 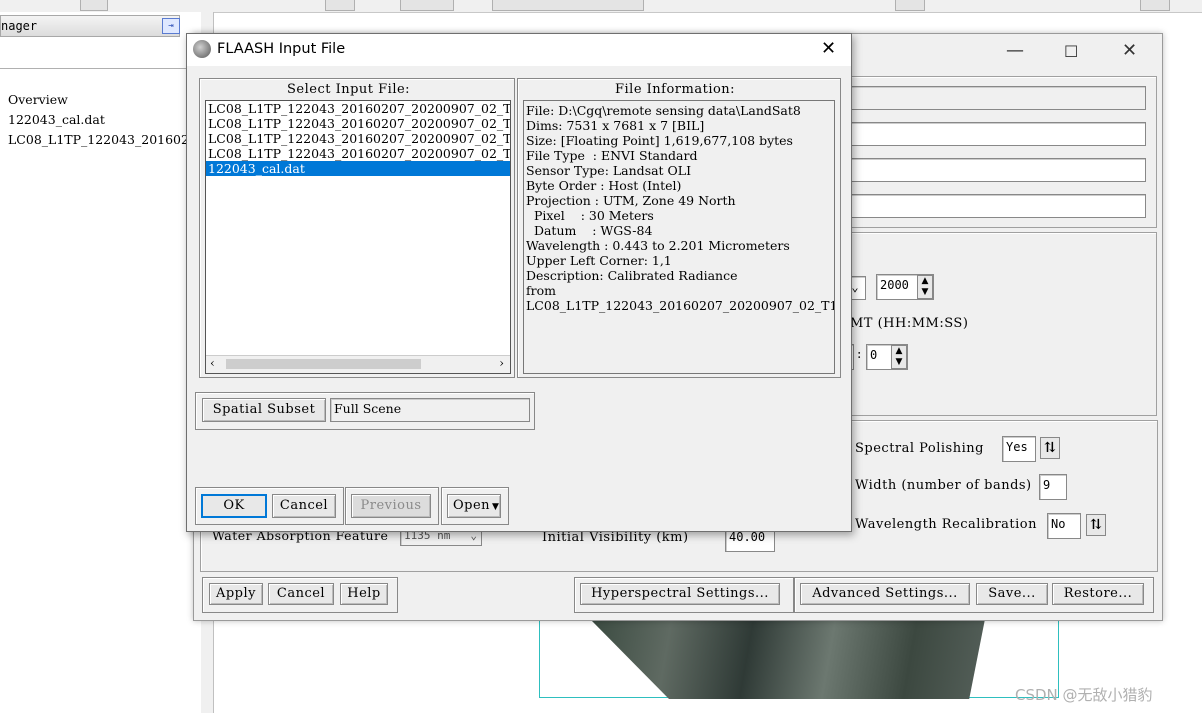 What do you see at coordinates (1015, 50) in the screenshot?
I see `minimize-icon: —` at bounding box center [1015, 50].